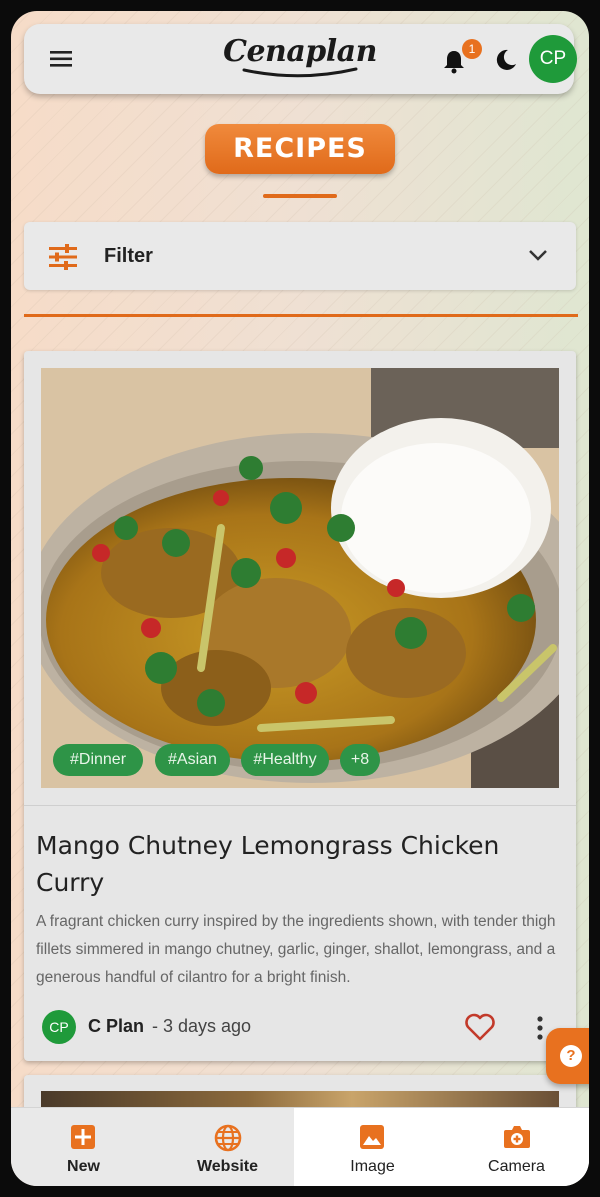 The width and height of the screenshot is (600, 1197). Describe the element at coordinates (516, 1166) in the screenshot. I see `nav-camera-label: Camera` at that location.